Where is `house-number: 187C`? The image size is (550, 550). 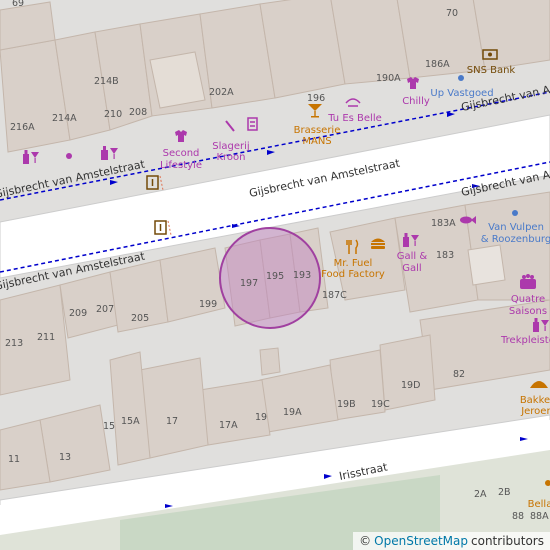 house-number: 187C is located at coordinates (334, 295).